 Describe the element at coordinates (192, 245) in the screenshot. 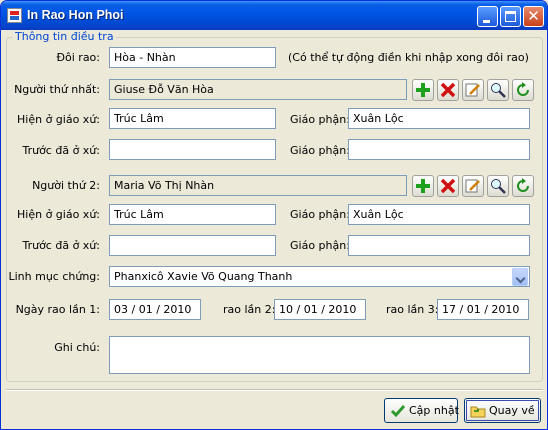

I see `truoc-da-o-xu-2-input` at that location.